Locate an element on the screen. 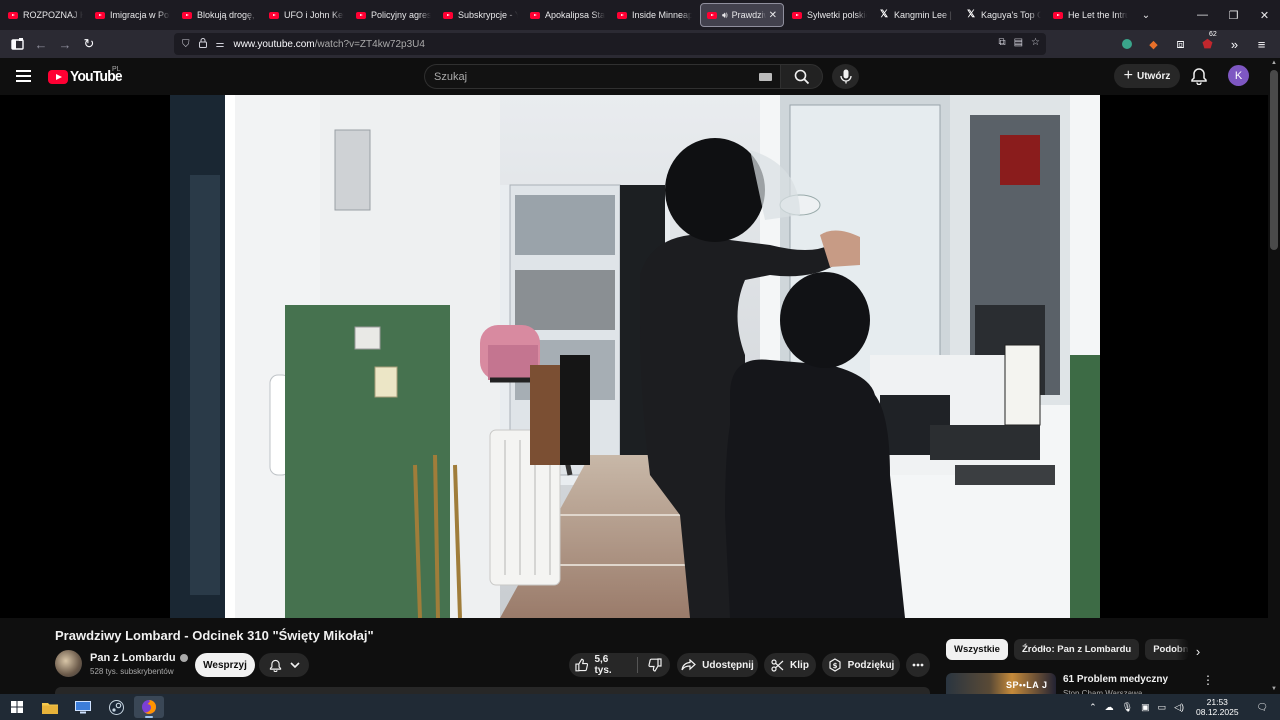 The height and width of the screenshot is (720, 1280). account-avatar: K is located at coordinates (1238, 75).